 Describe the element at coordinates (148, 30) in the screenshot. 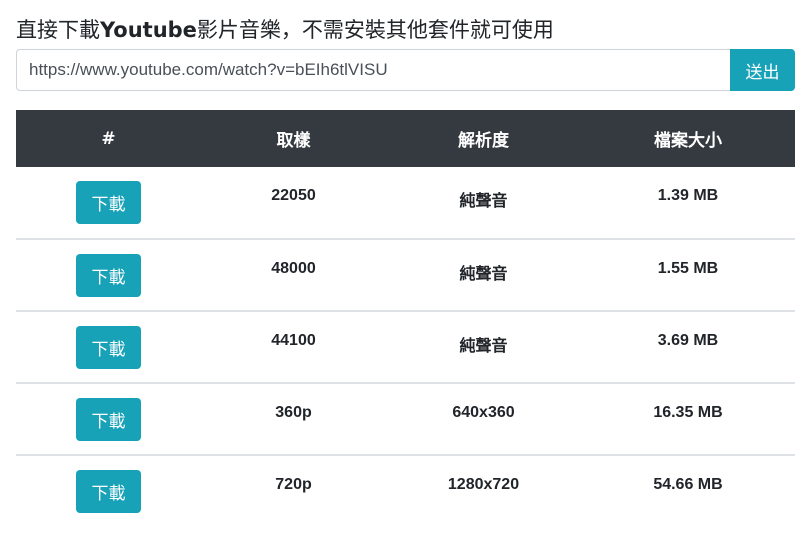

I see `page-title-brand: Youtube` at that location.